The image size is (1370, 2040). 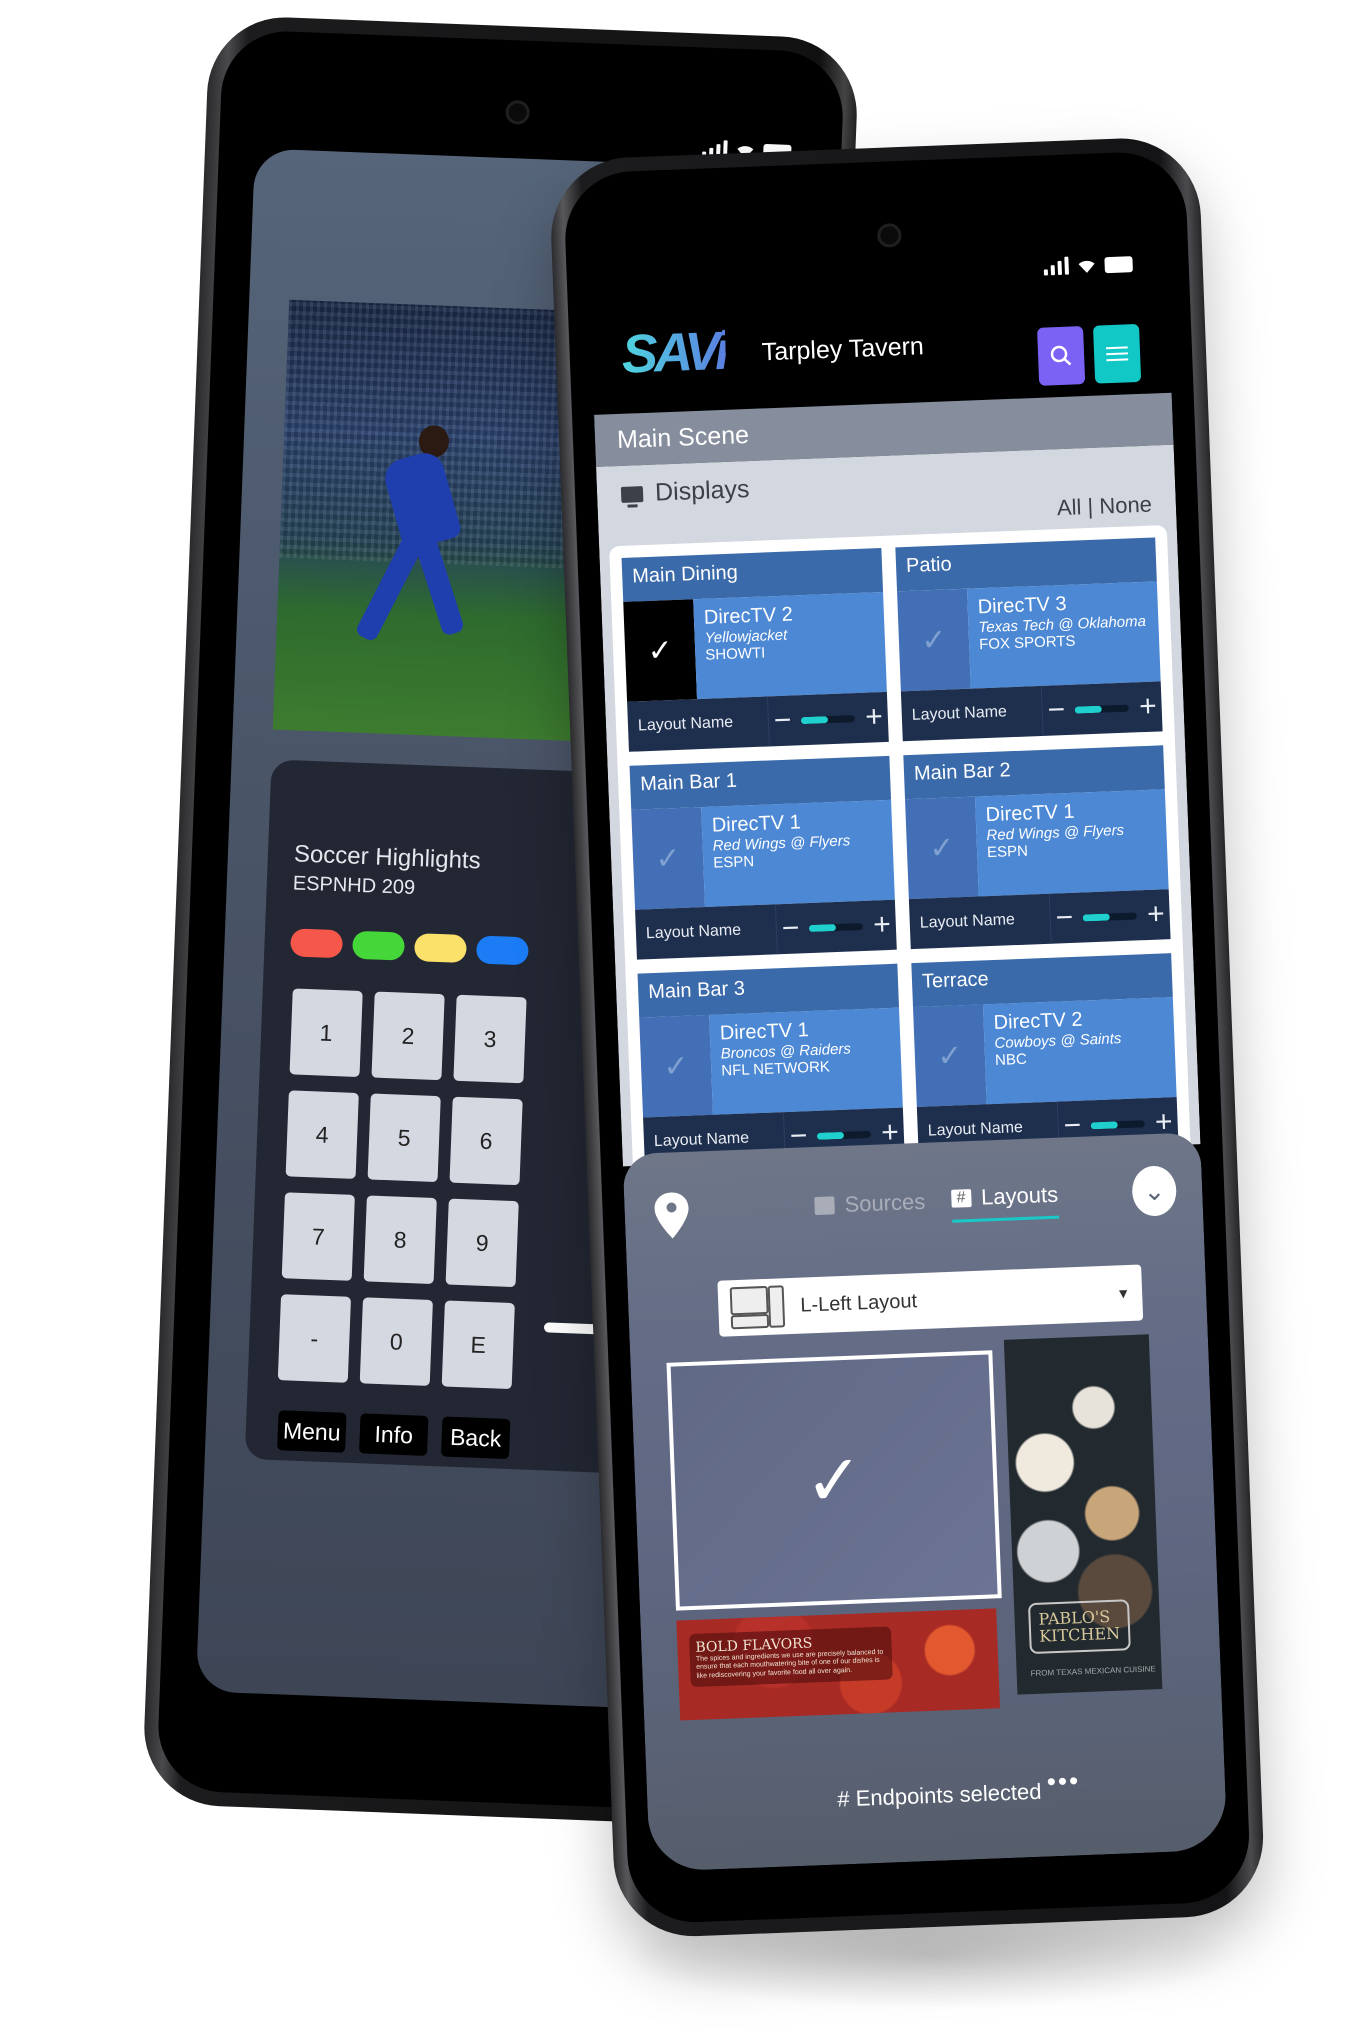 What do you see at coordinates (400, 1240) in the screenshot?
I see `keypad-key: 8` at bounding box center [400, 1240].